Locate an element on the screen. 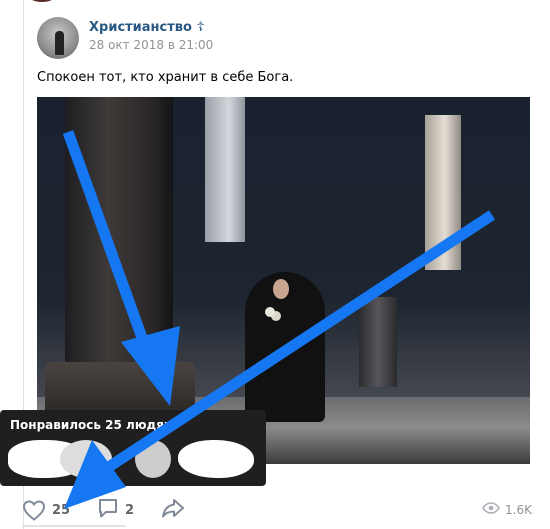  views-counter: 1.6K is located at coordinates (507, 509).